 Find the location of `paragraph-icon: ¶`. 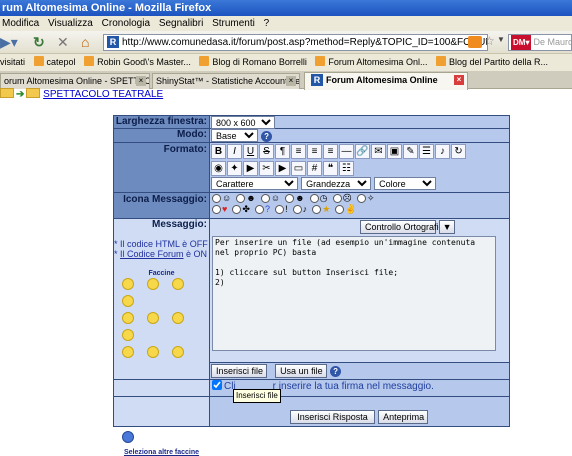

paragraph-icon: ¶ is located at coordinates (282, 151).